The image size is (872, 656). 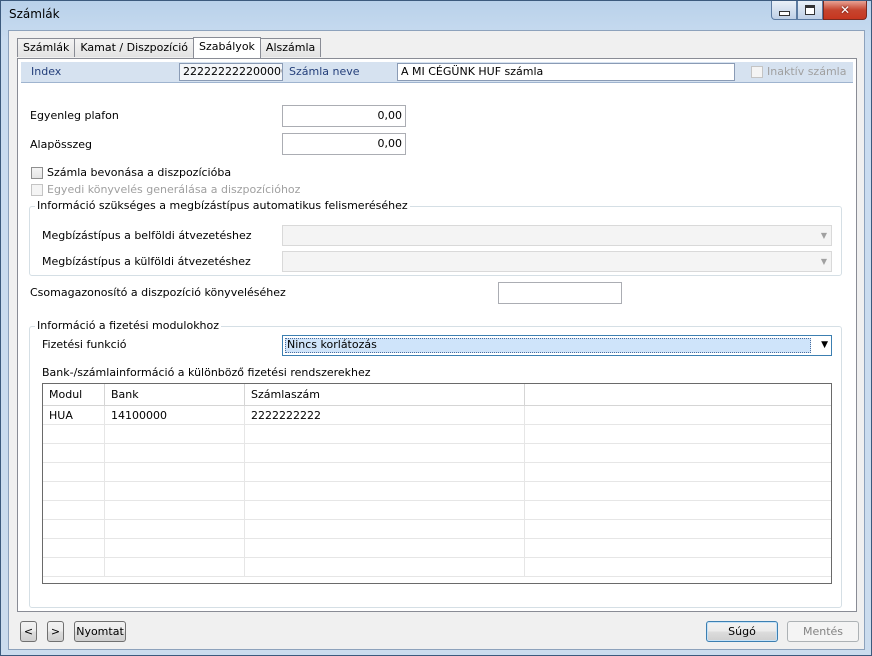 I want to click on previous-button: <, so click(x=28, y=631).